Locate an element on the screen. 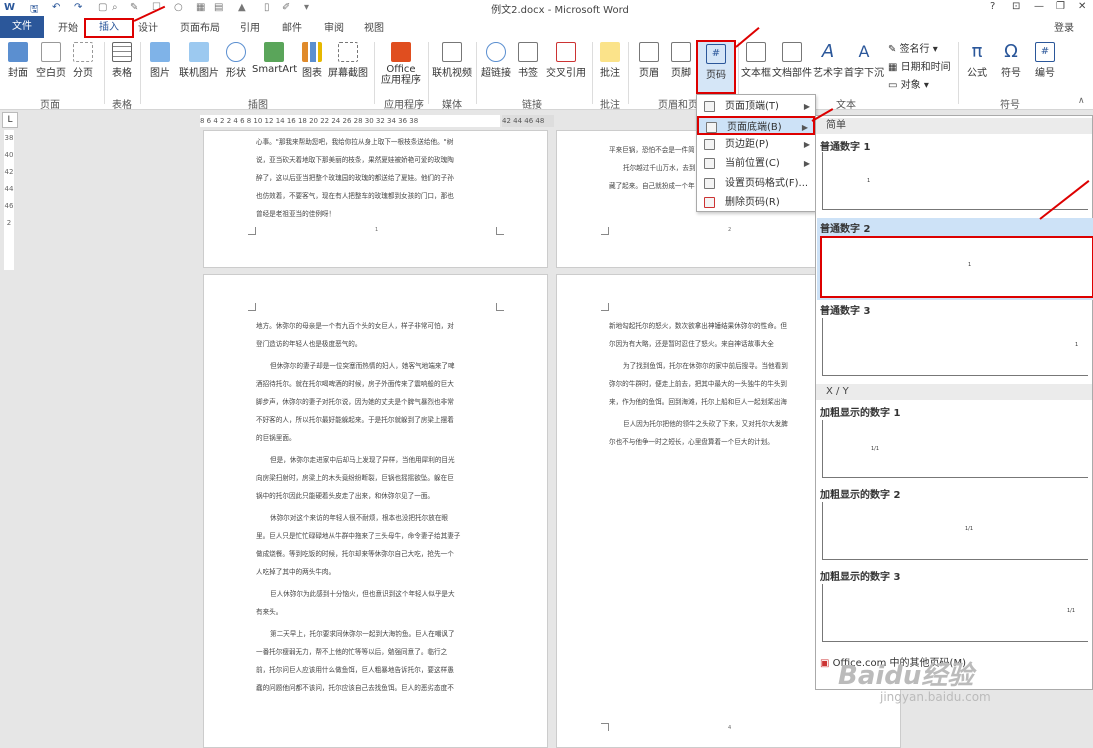  comment-button: 批注 is located at coordinates (610, 60).